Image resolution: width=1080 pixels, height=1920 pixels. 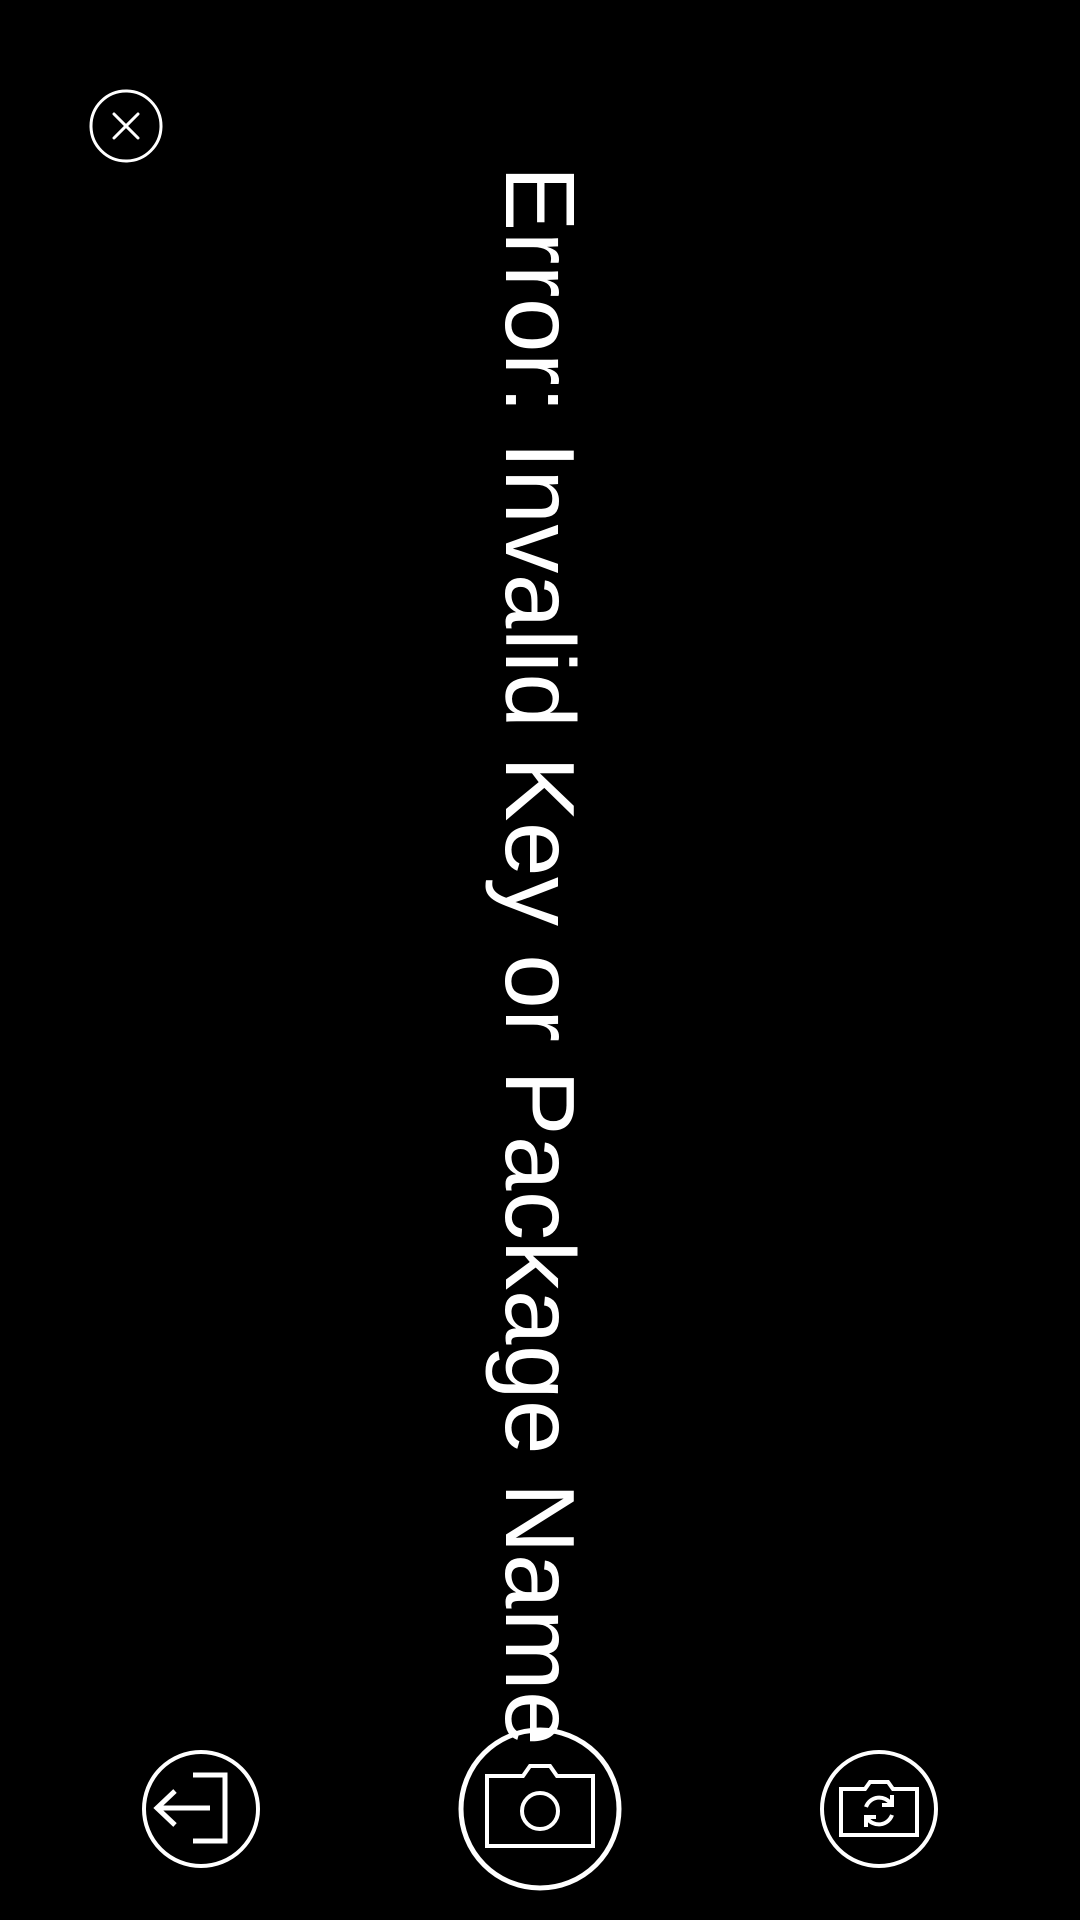 What do you see at coordinates (540, 956) in the screenshot?
I see `error-message: Error: Invalid Key or Package Name` at bounding box center [540, 956].